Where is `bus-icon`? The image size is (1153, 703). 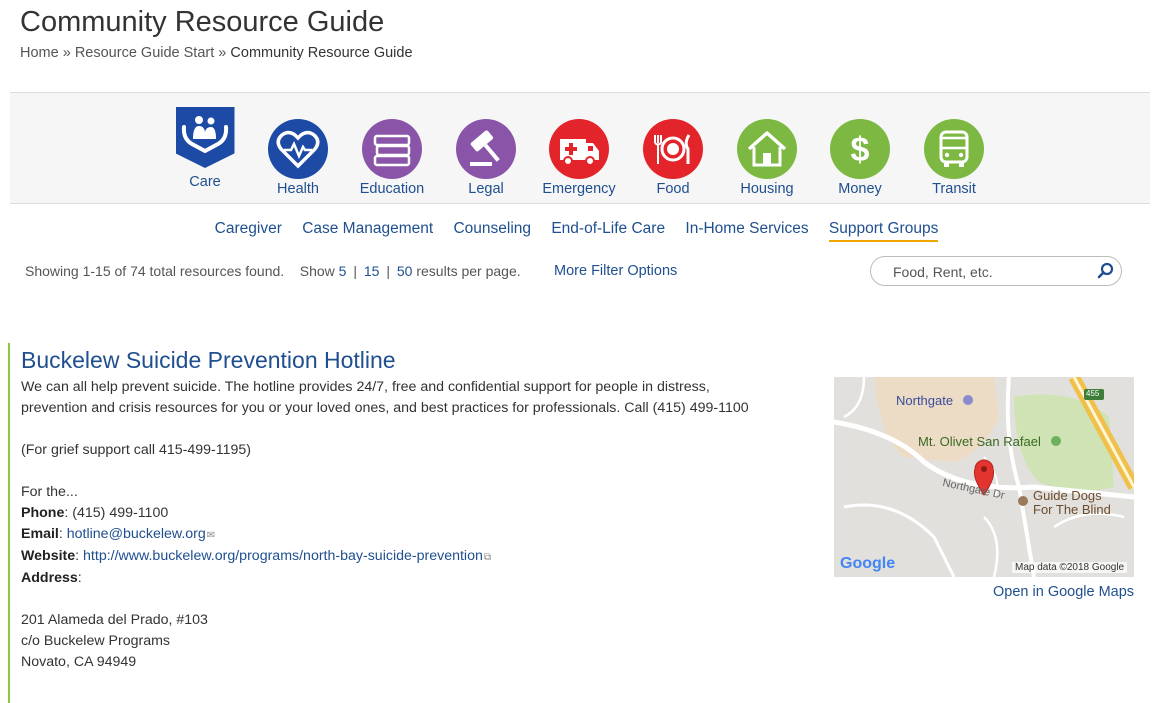 bus-icon is located at coordinates (954, 149).